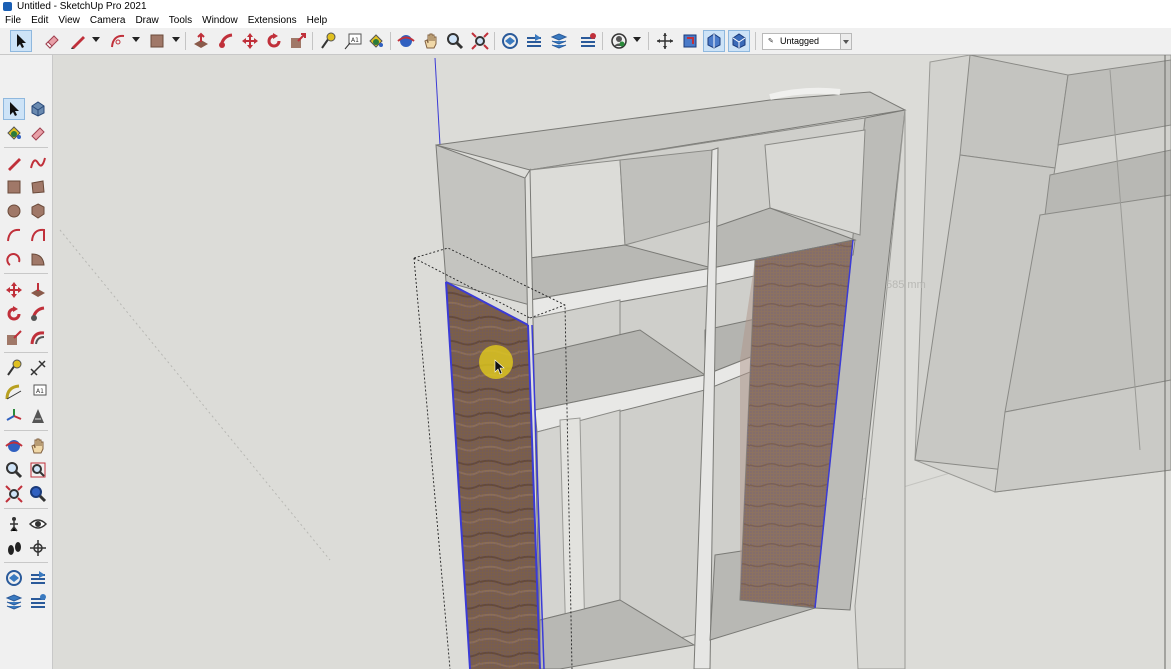 Image resolution: width=1171 pixels, height=669 pixels. What do you see at coordinates (26, 362) in the screenshot?
I see `large-tool-set: A1` at bounding box center [26, 362].